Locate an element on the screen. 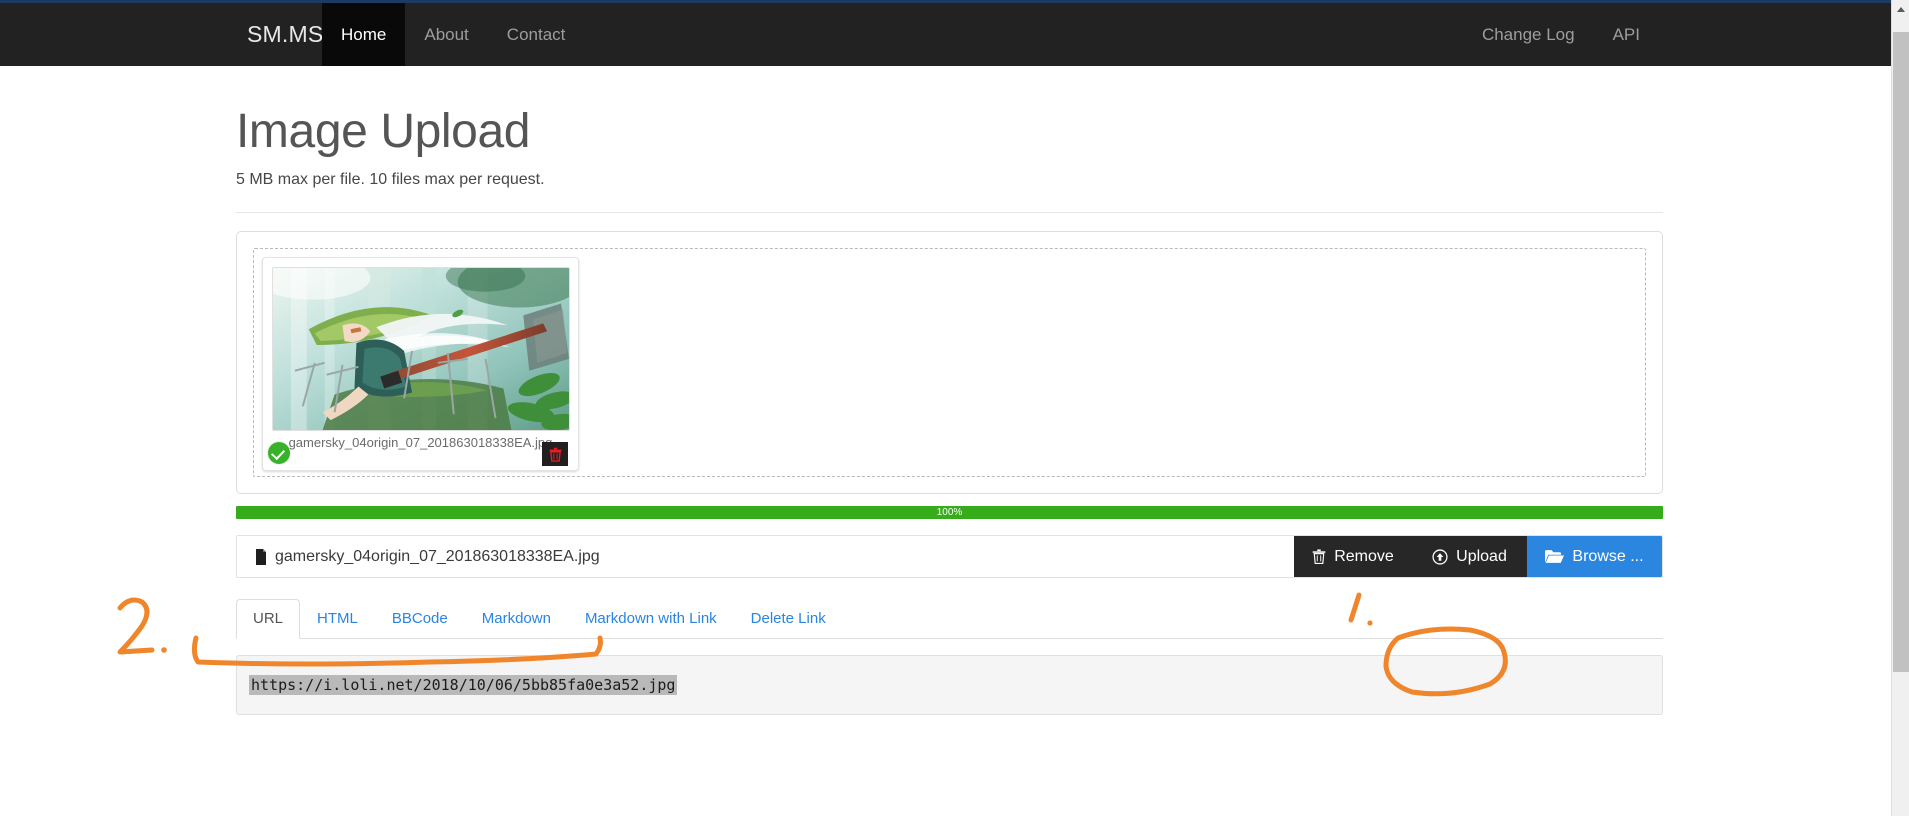 This screenshot has height=816, width=1909. top-navbar: SM.MS Home About Contact Change Log API is located at coordinates (945, 33).